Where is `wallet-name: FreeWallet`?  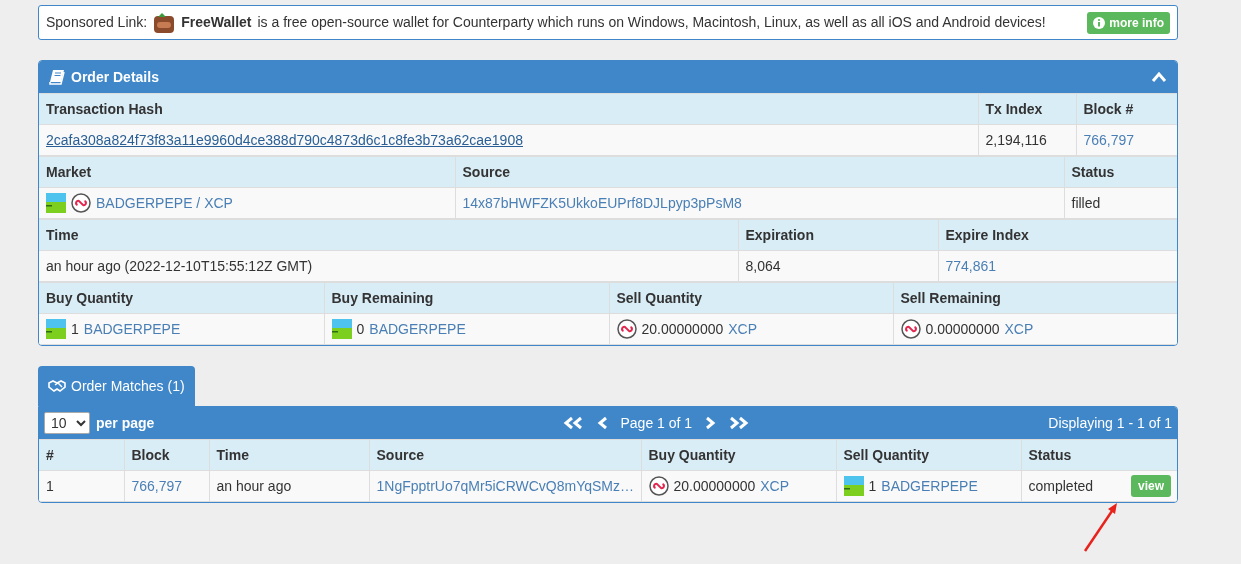
wallet-name: FreeWallet is located at coordinates (216, 22).